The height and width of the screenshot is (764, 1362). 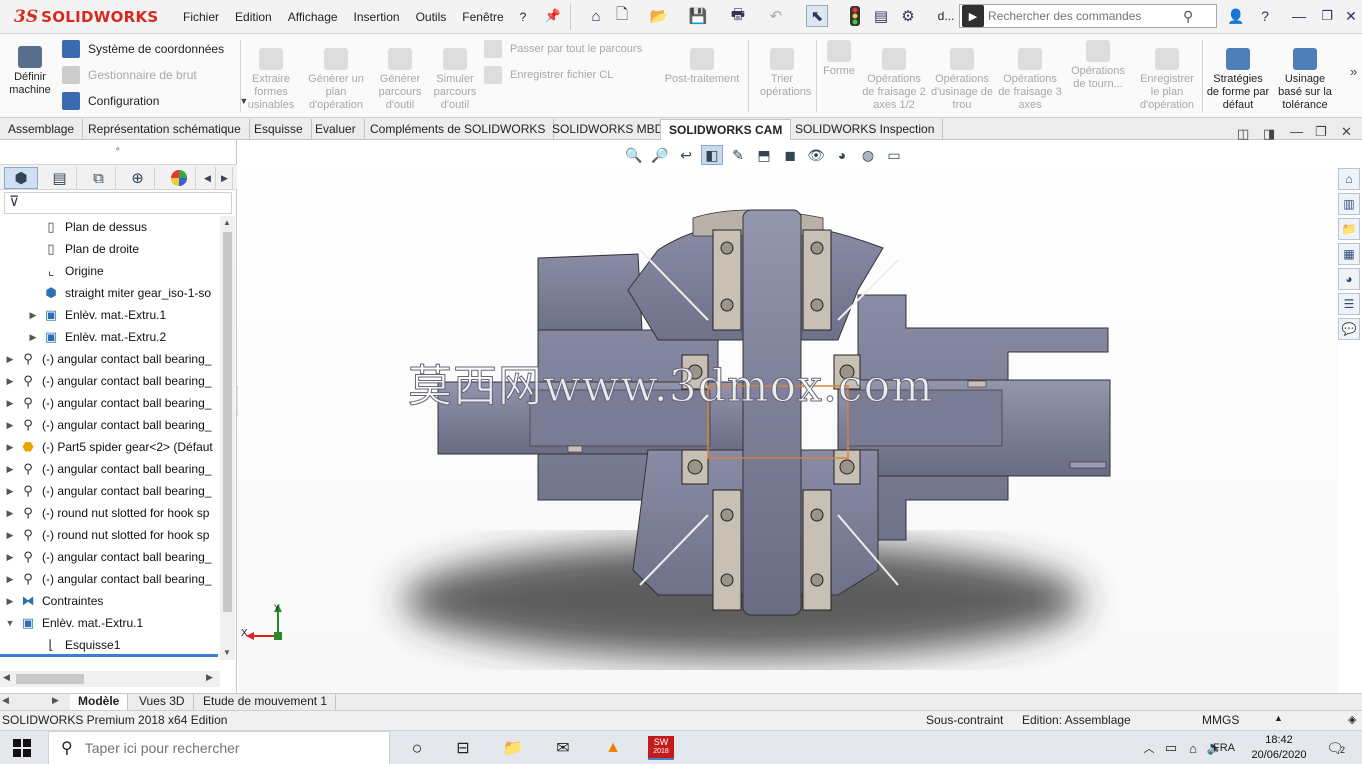 What do you see at coordinates (118, 203) in the screenshot?
I see `tree-filter: ⊽` at bounding box center [118, 203].